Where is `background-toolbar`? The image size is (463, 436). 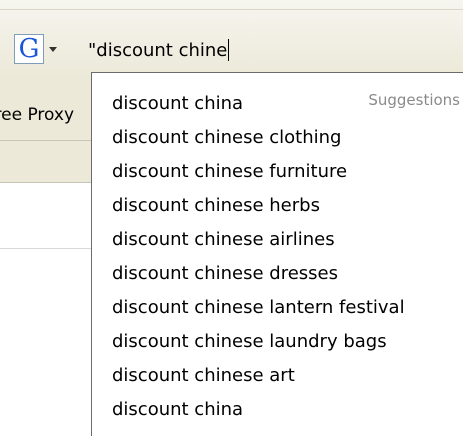
background-toolbar is located at coordinates (46, 130).